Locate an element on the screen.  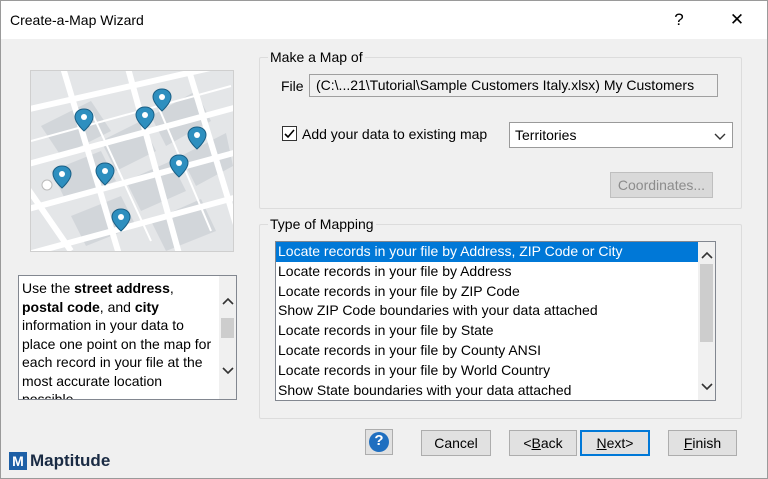
question-mark-icon: ? is located at coordinates (679, 19).